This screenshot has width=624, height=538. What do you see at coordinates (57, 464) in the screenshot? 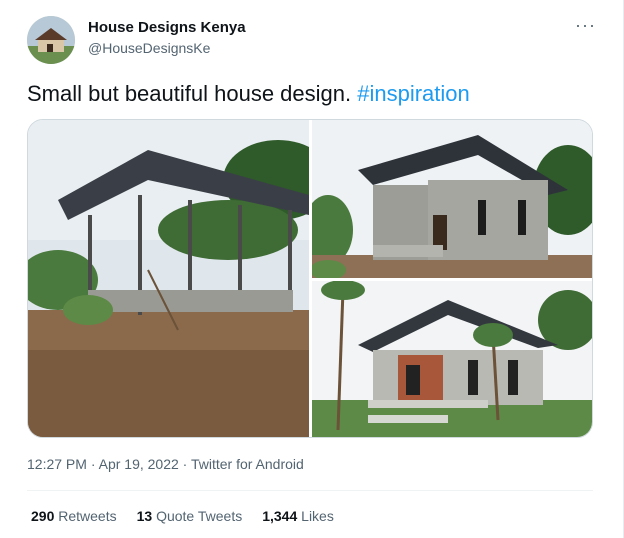
I see `tweet-time: 12:27 PM` at bounding box center [57, 464].